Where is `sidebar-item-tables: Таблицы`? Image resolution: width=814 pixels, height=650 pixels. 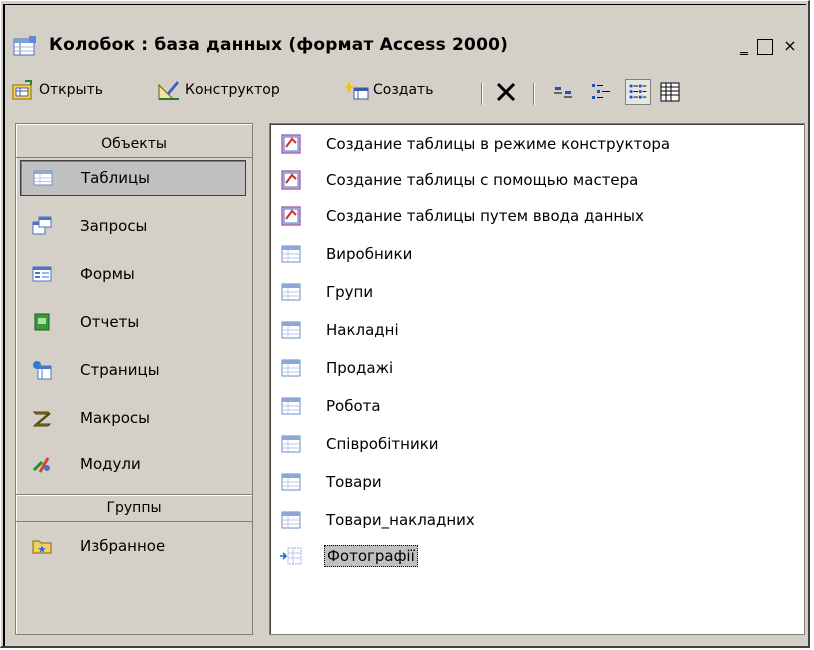
sidebar-item-tables: Таблицы is located at coordinates (133, 178).